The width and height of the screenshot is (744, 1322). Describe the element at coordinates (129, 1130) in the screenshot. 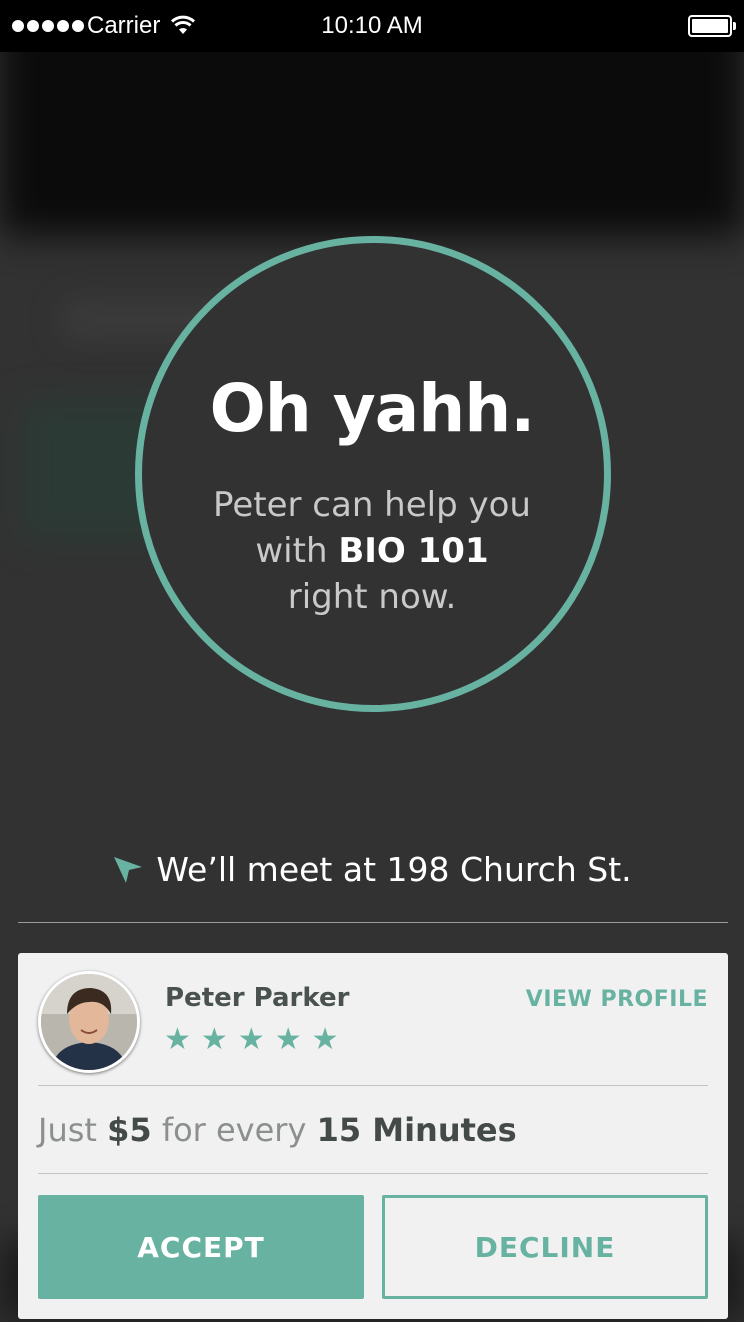

I see `price: $5` at that location.